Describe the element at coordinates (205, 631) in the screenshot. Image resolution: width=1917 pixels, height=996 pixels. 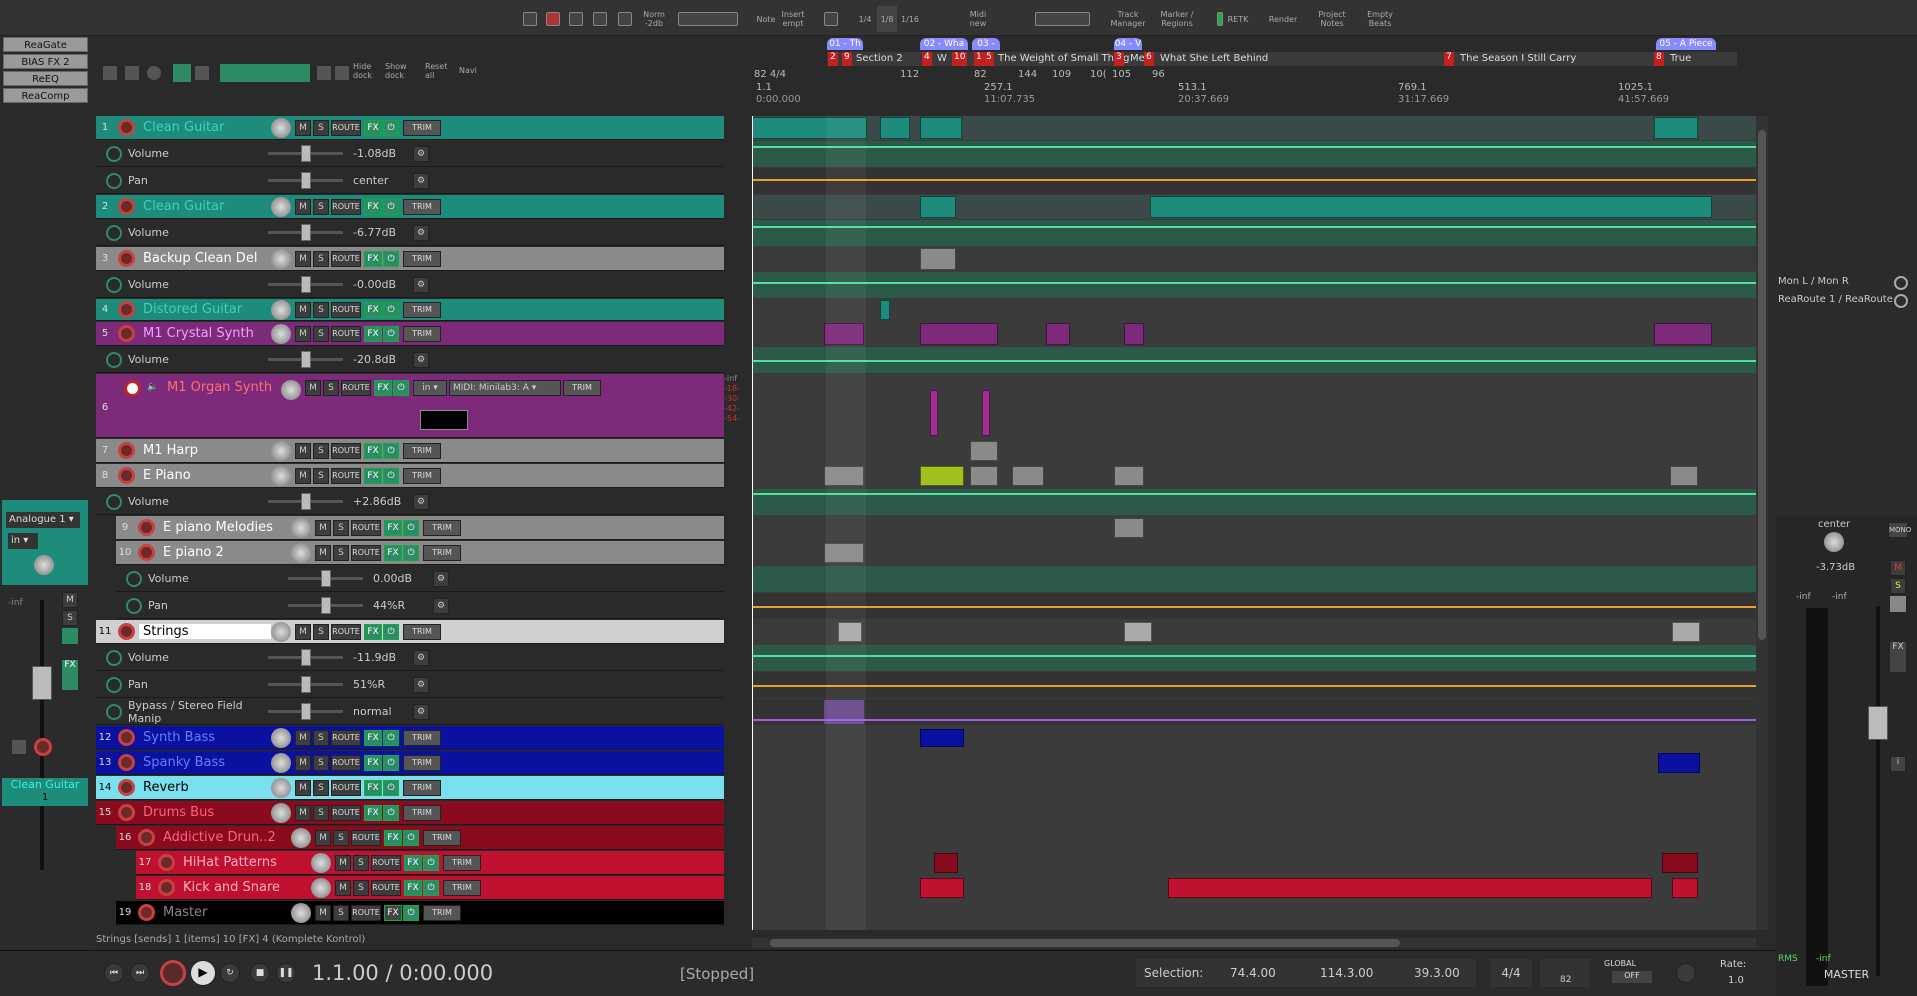
I see `track-name: Strings` at that location.